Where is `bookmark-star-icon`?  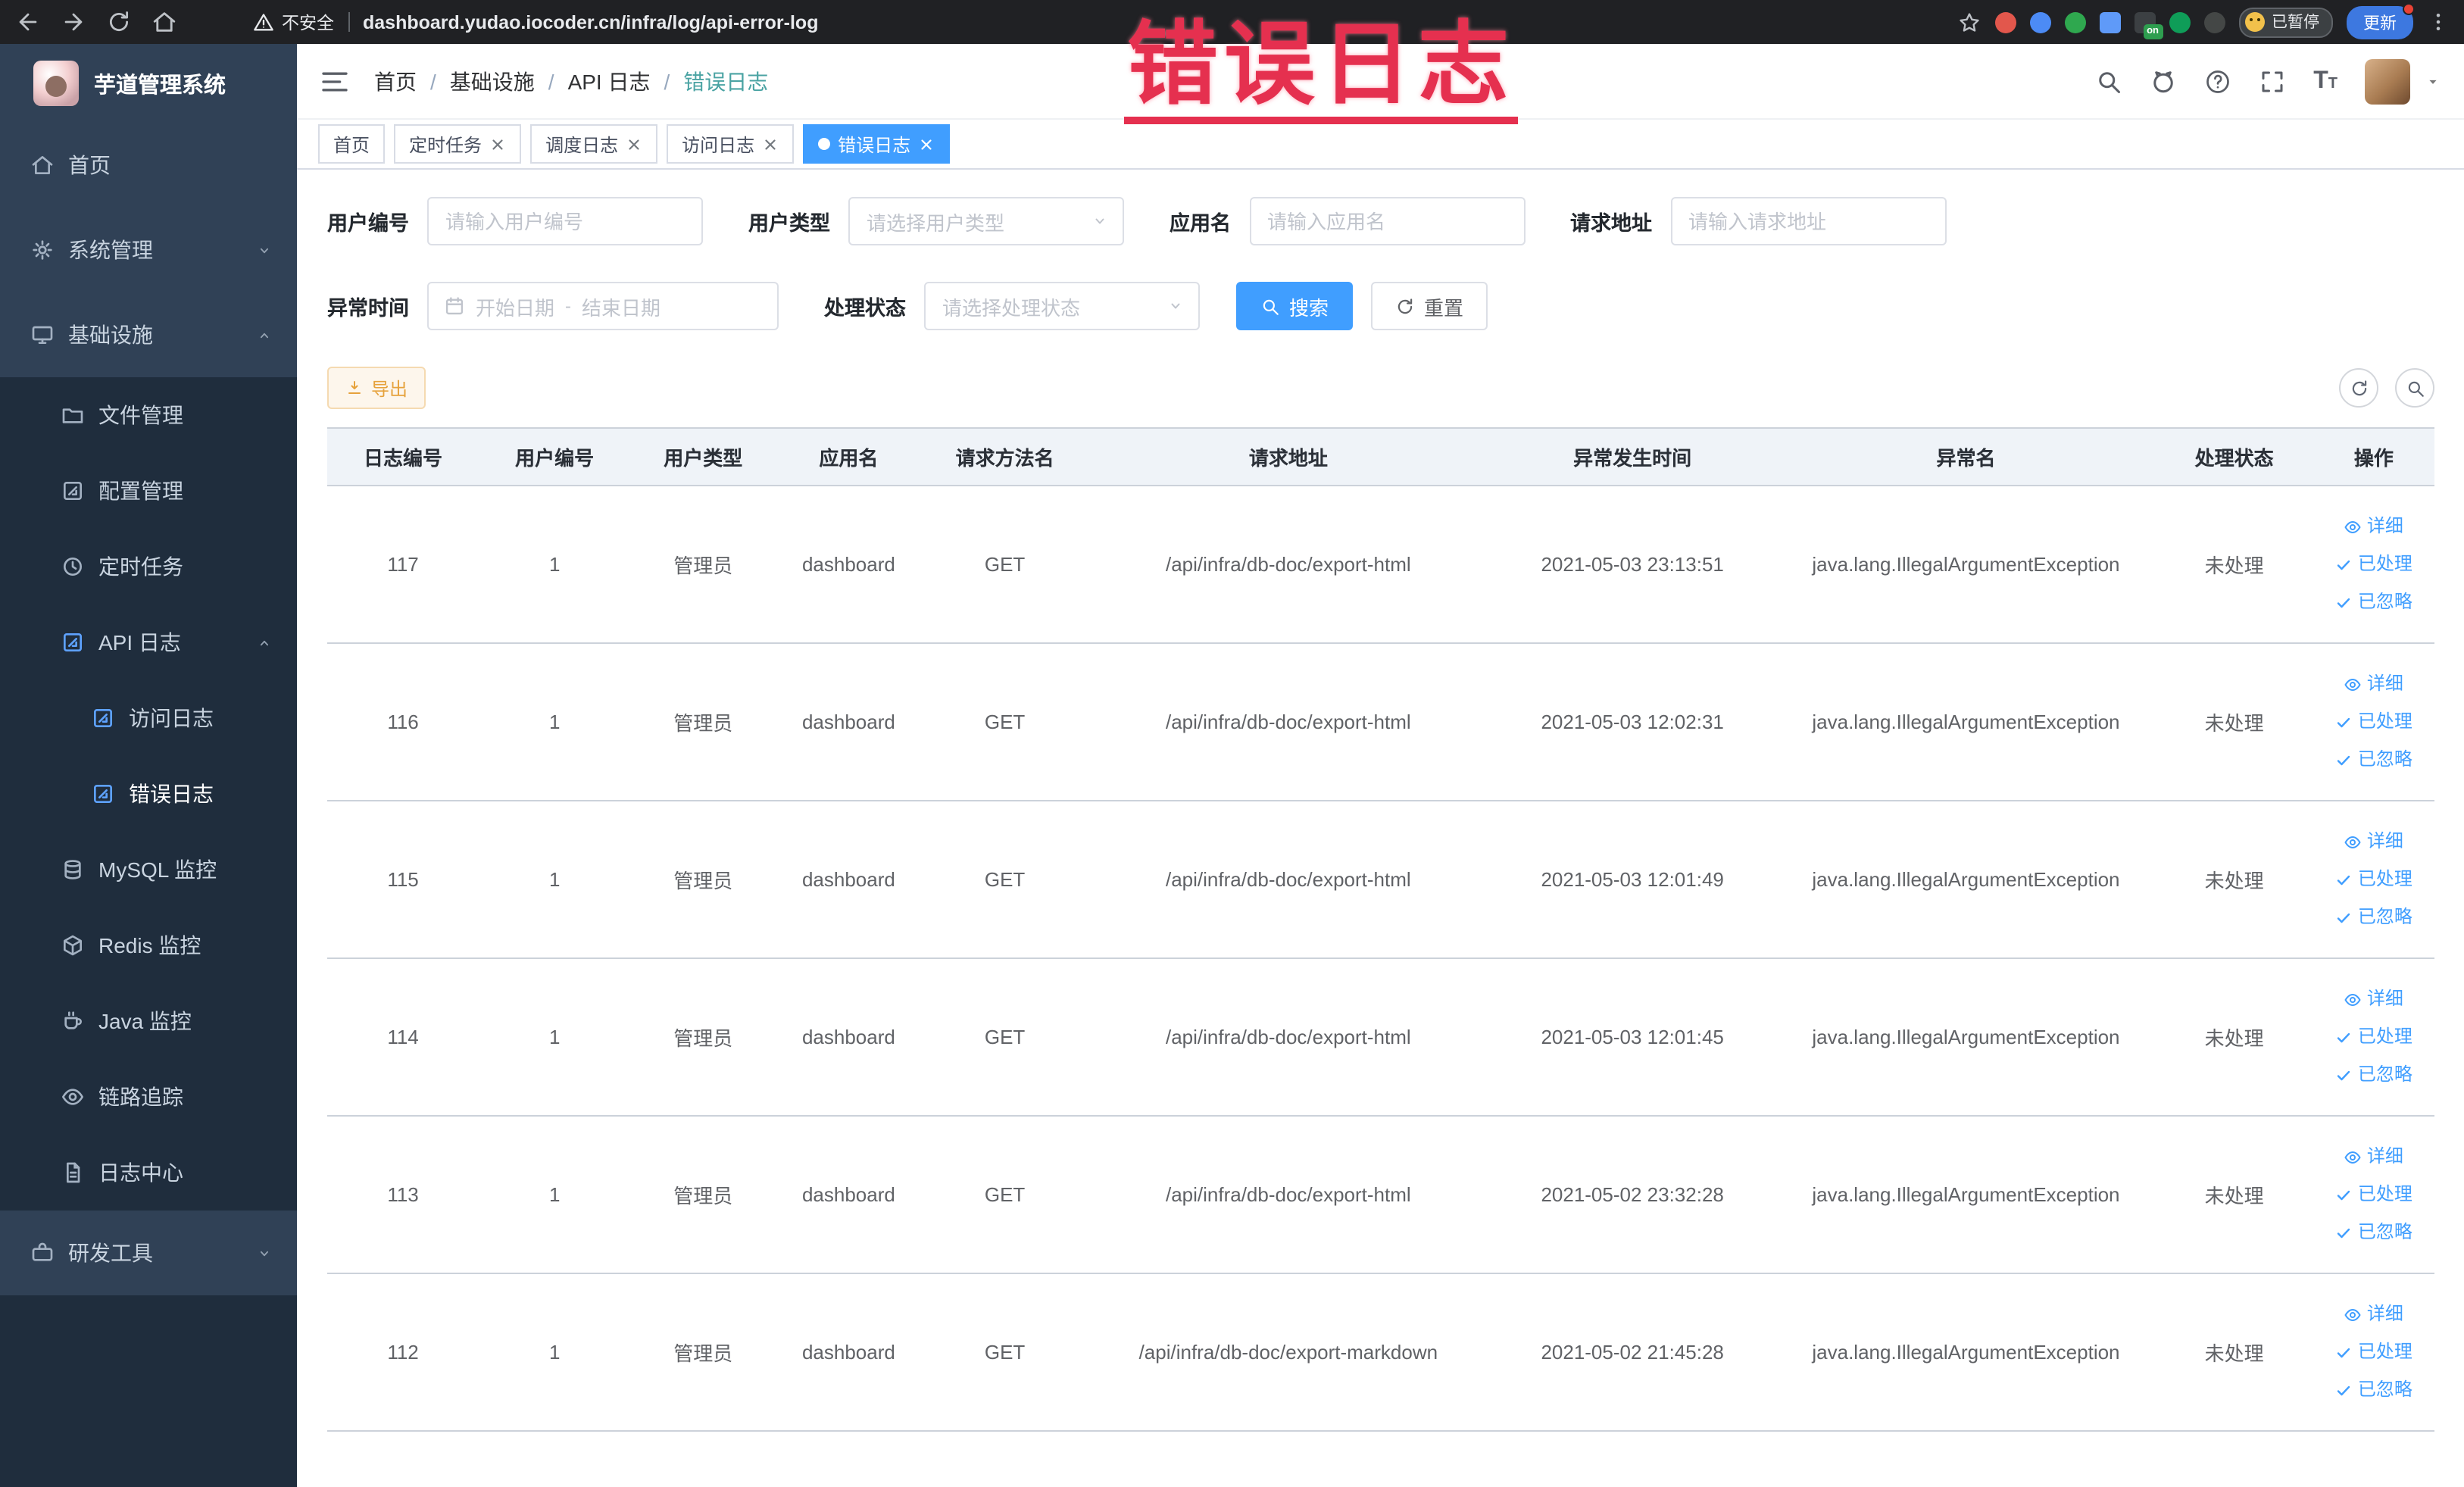
bookmark-star-icon is located at coordinates (1969, 22).